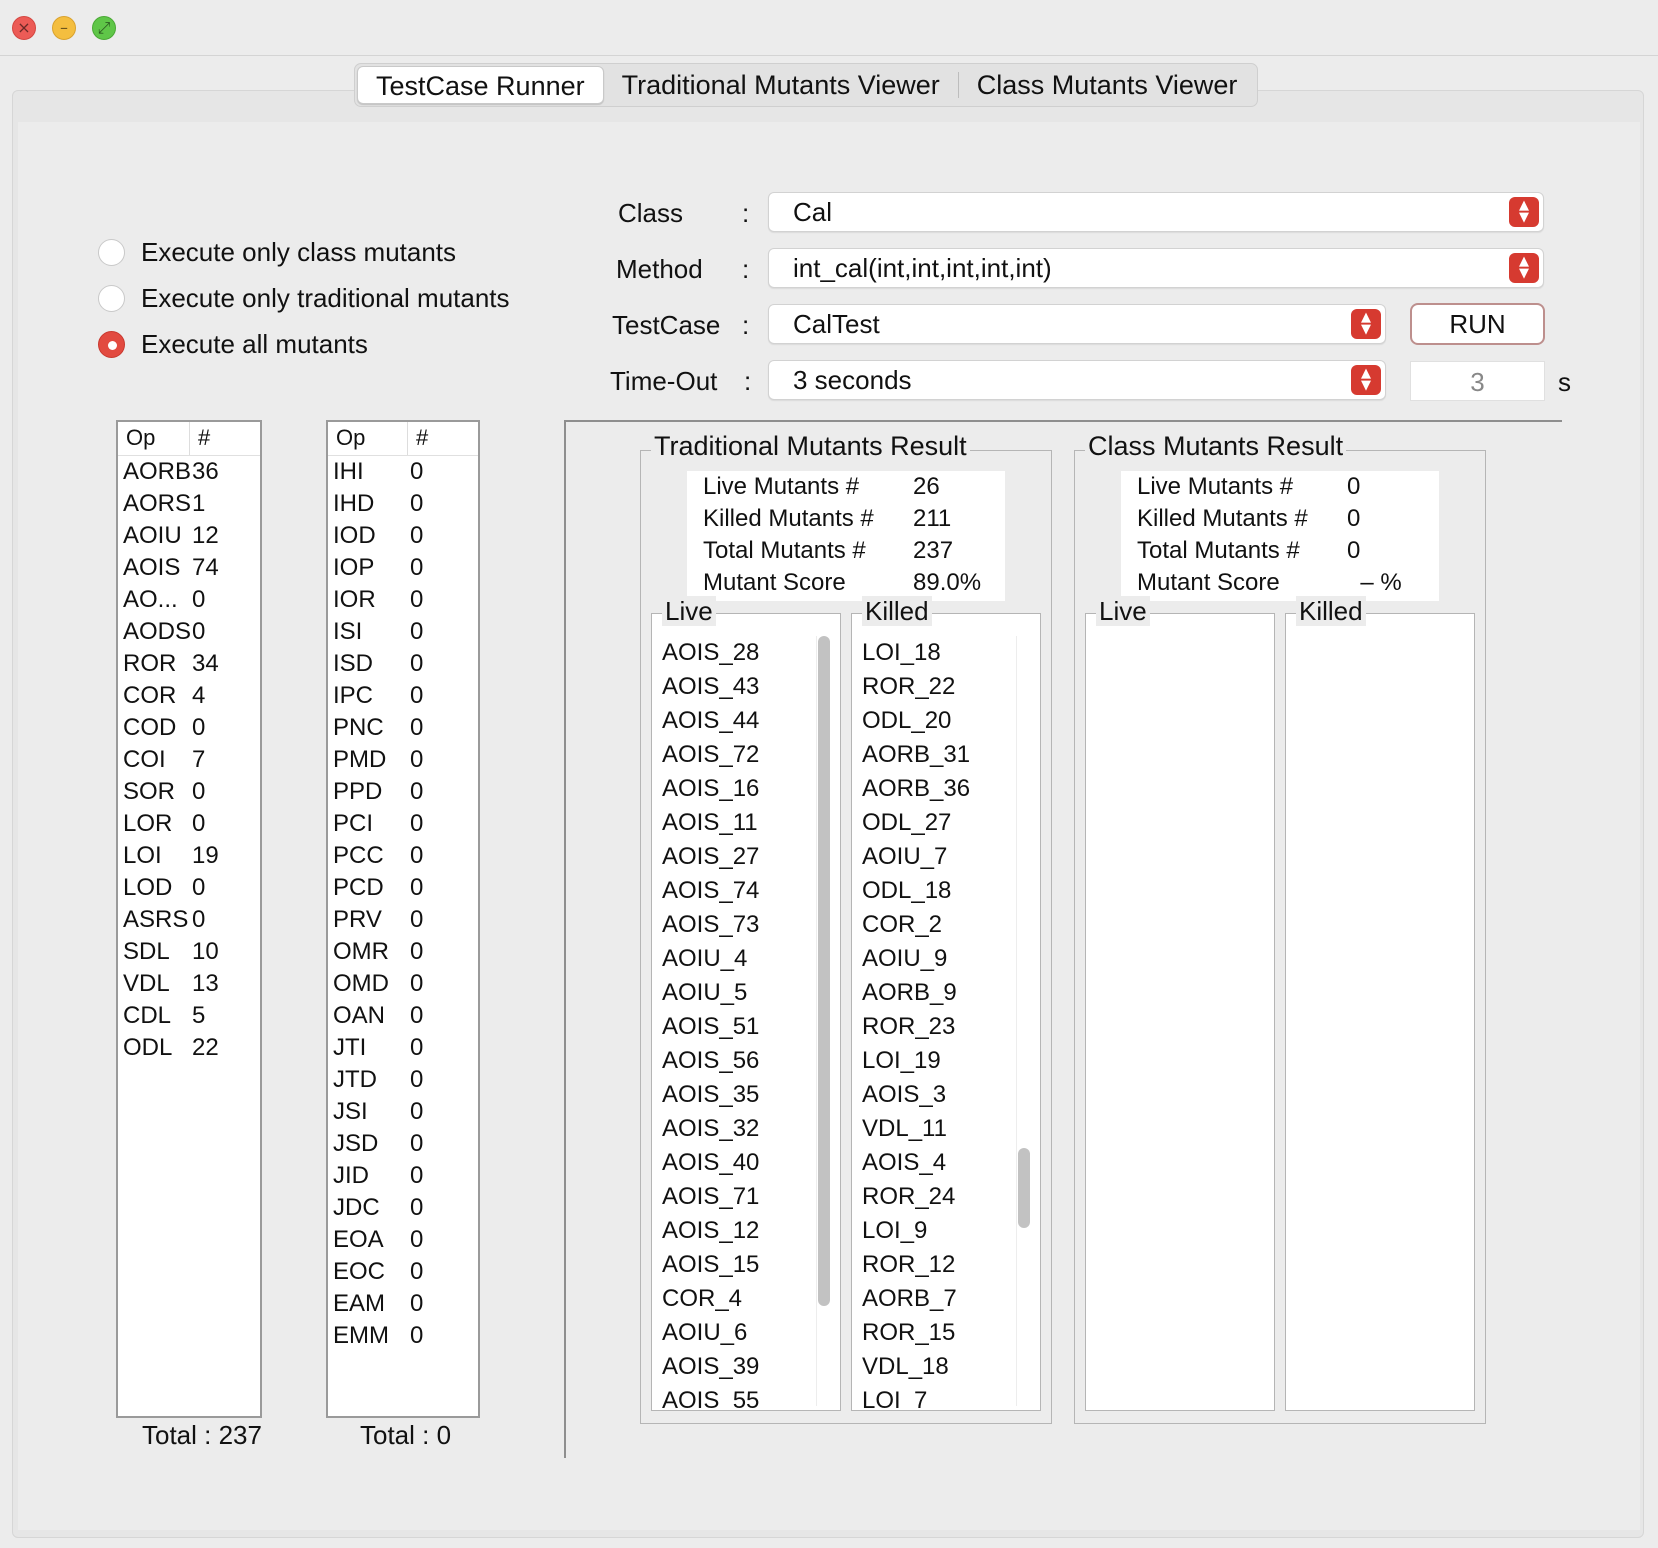 The width and height of the screenshot is (1658, 1548). What do you see at coordinates (1380, 1003) in the screenshot?
I see `class-killed-mutants-list: Killed` at bounding box center [1380, 1003].